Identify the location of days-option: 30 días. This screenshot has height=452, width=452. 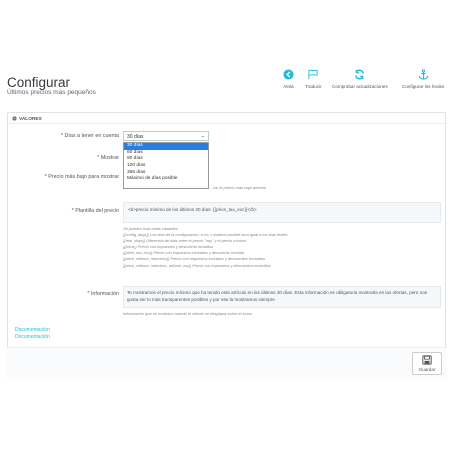
(166, 146).